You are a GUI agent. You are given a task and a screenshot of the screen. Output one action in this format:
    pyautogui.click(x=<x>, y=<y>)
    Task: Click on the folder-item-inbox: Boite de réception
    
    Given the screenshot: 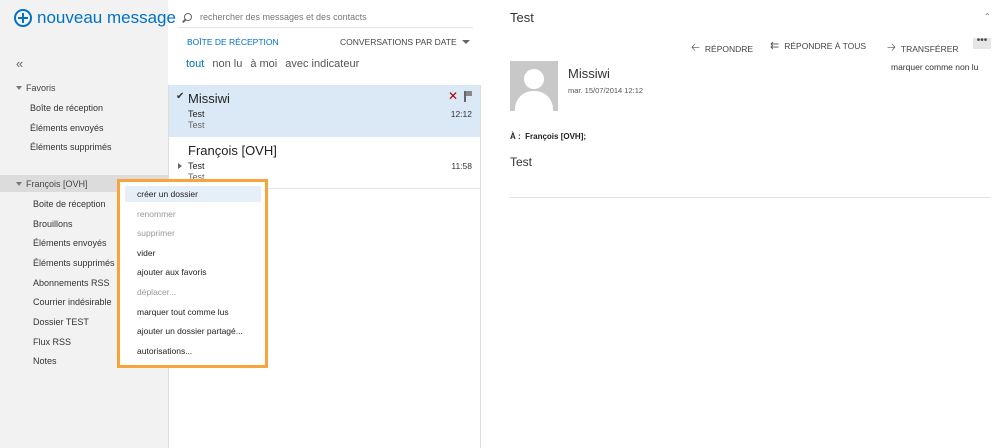 What is the action you would take?
    pyautogui.click(x=69, y=204)
    